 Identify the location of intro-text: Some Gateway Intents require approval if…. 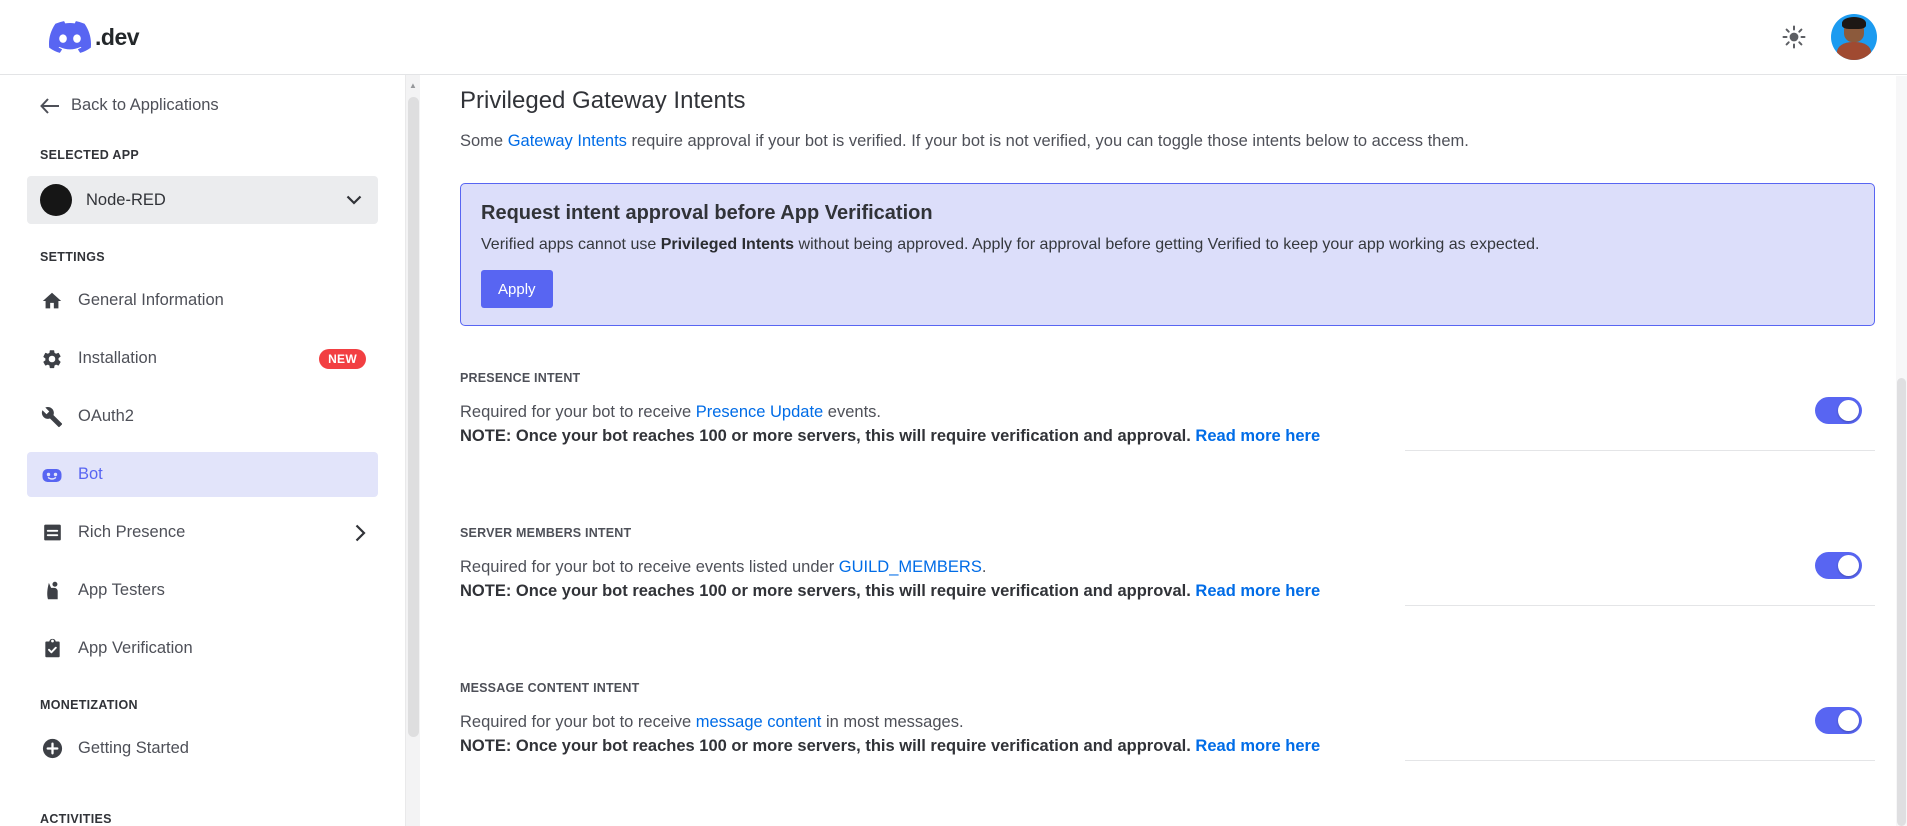
(1167, 141).